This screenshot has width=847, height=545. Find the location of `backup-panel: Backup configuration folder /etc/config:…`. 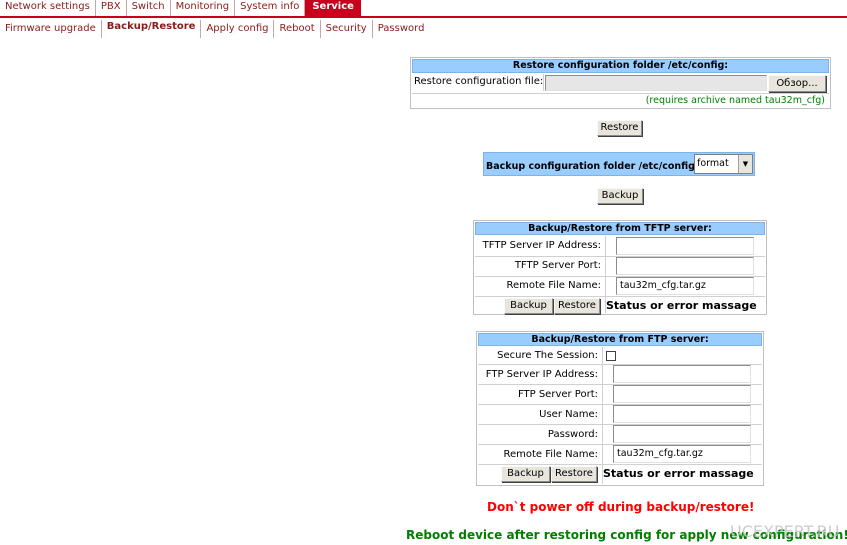

backup-panel: Backup configuration folder /etc/config:… is located at coordinates (619, 164).